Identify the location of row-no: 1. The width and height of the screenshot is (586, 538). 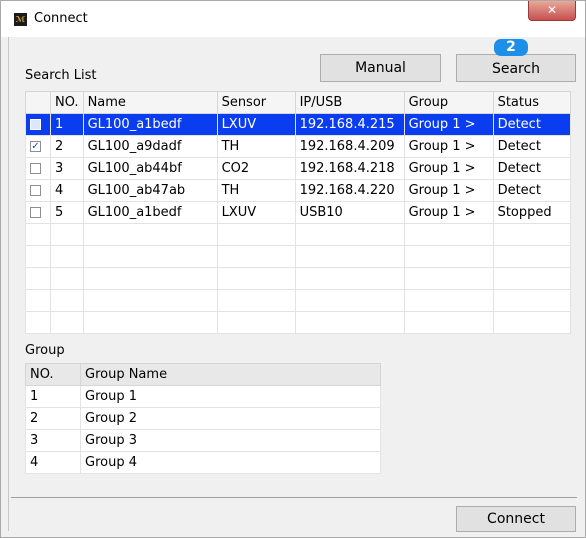
(67, 124).